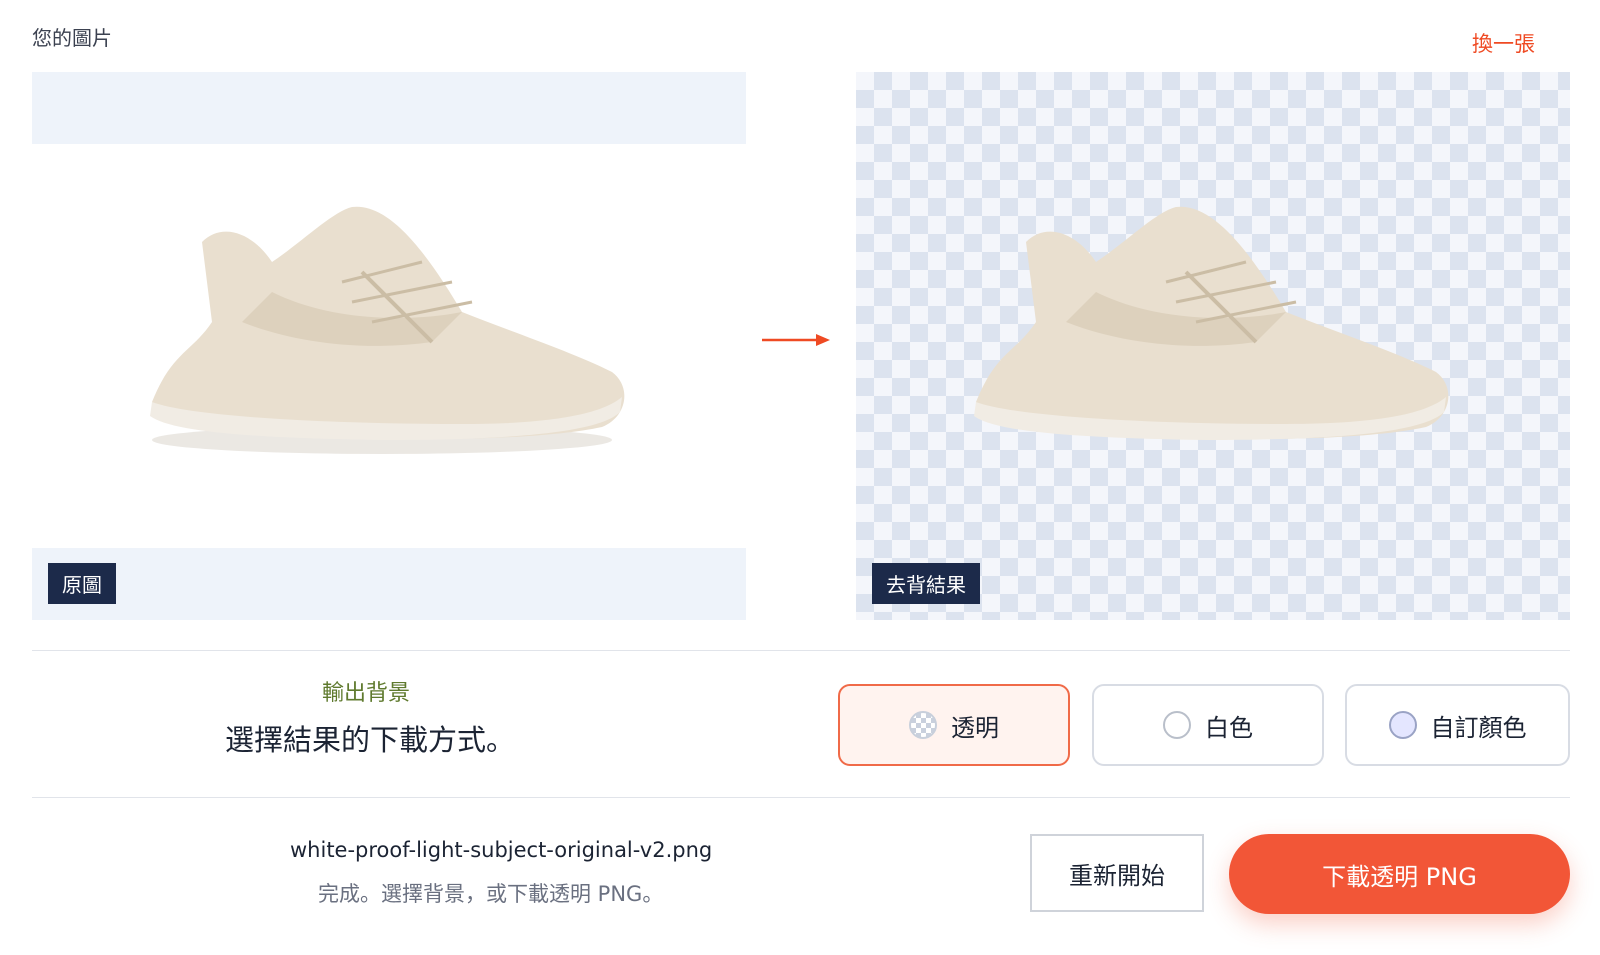 The height and width of the screenshot is (955, 1600). Describe the element at coordinates (796, 340) in the screenshot. I see `arrow-right-icon` at that location.